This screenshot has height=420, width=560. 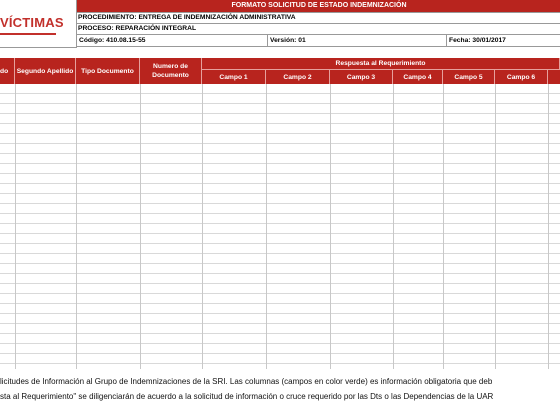 What do you see at coordinates (418, 77) in the screenshot?
I see `col-header-campo-4: Campo 4` at bounding box center [418, 77].